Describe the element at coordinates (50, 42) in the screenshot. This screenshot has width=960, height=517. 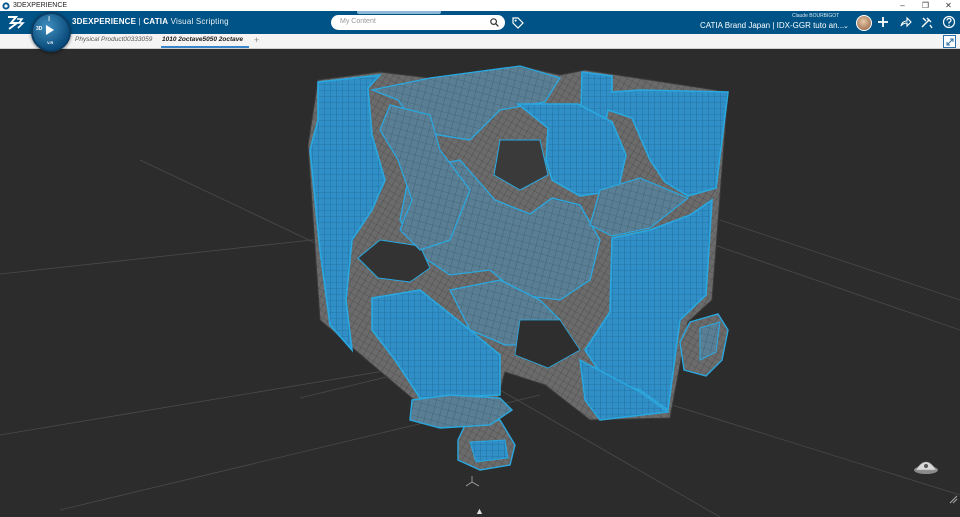
I see `compass-version-label: V.R` at that location.